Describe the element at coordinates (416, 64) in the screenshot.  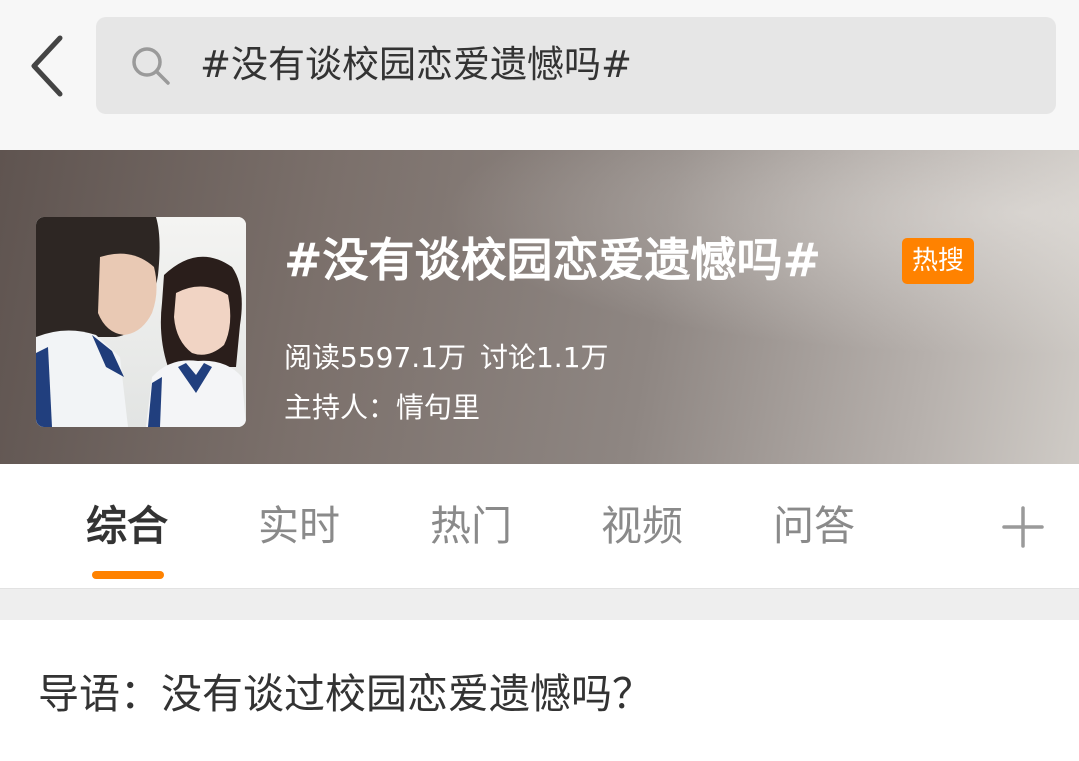
I see `search-query: #没有谈校园恋爱遗憾吗#` at that location.